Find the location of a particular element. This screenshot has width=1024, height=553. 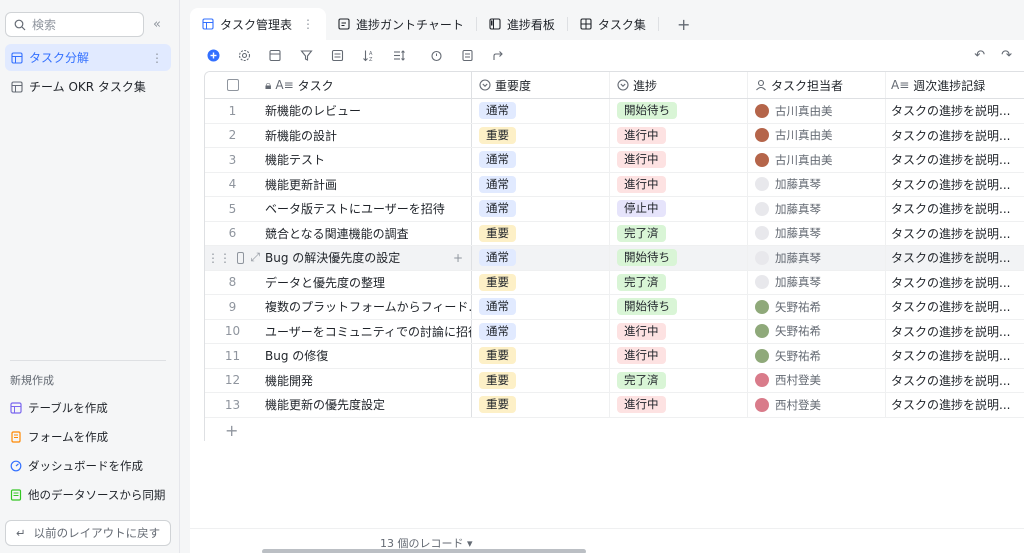

column-header-weekly: A≡ 週次進捗記録 is located at coordinates (955, 85).